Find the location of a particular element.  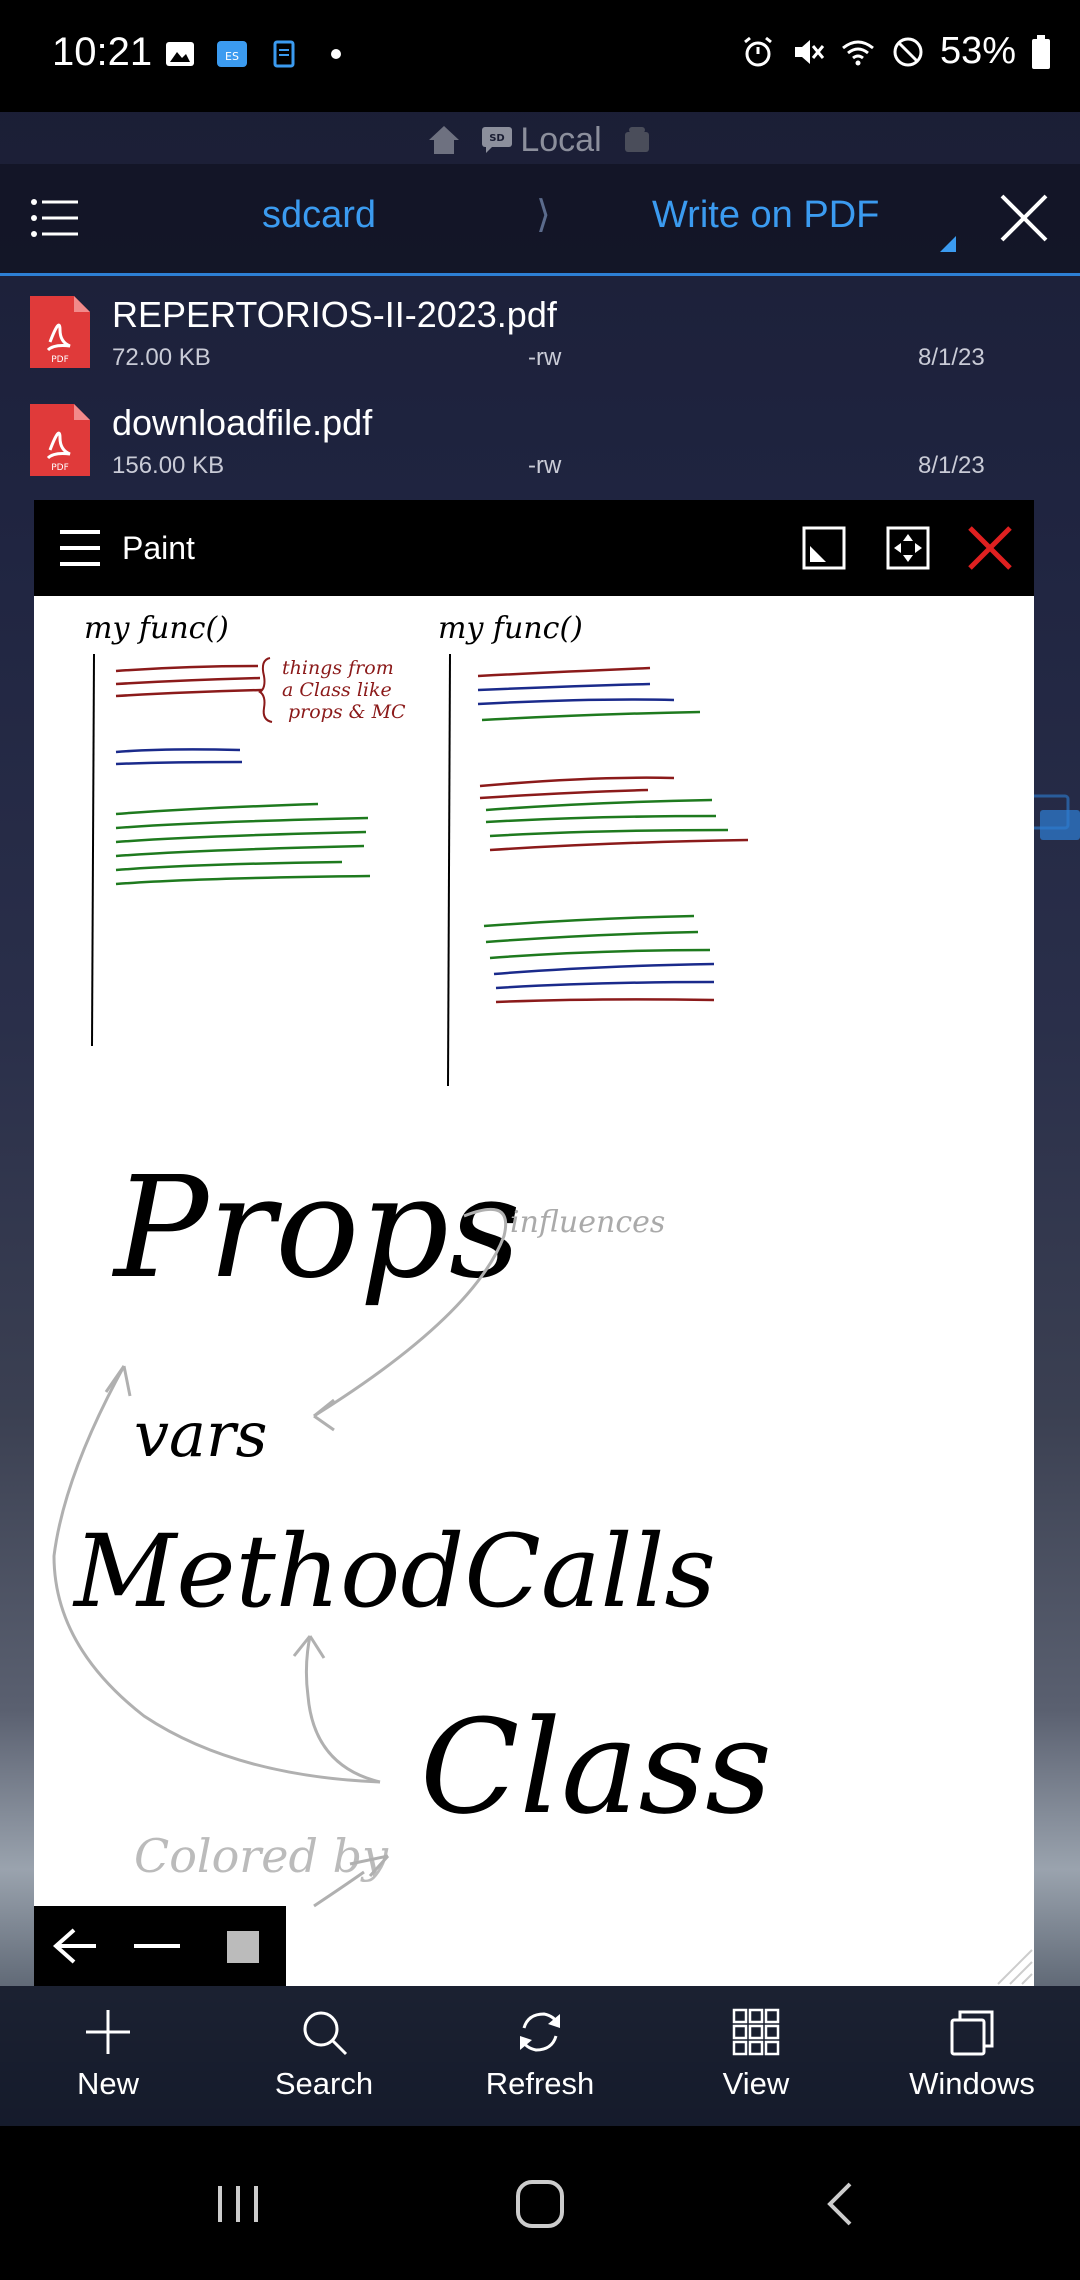

minimize-window-icon is located at coordinates (824, 548).